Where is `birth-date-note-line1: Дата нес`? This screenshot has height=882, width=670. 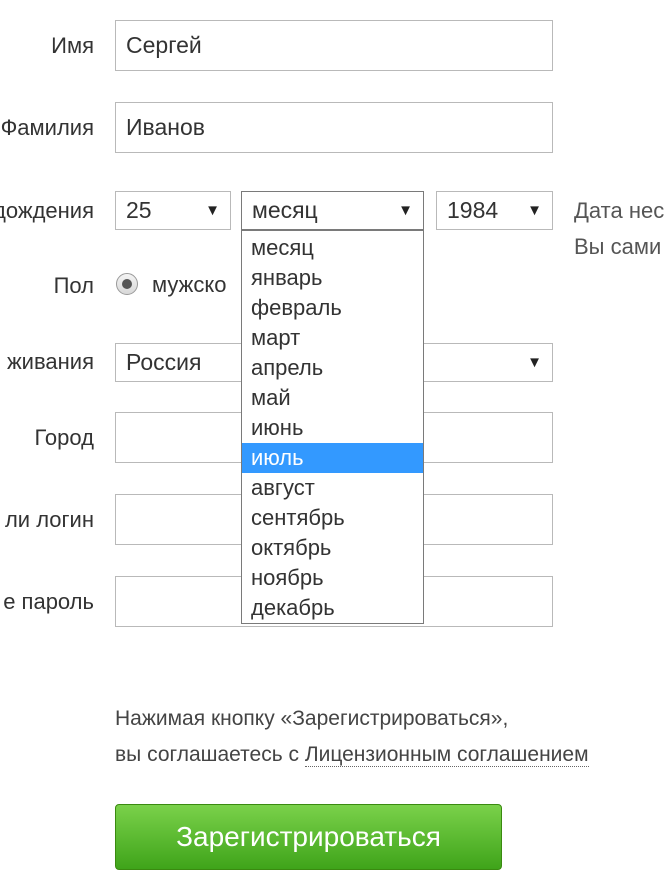
birth-date-note-line1: Дата нес is located at coordinates (619, 210).